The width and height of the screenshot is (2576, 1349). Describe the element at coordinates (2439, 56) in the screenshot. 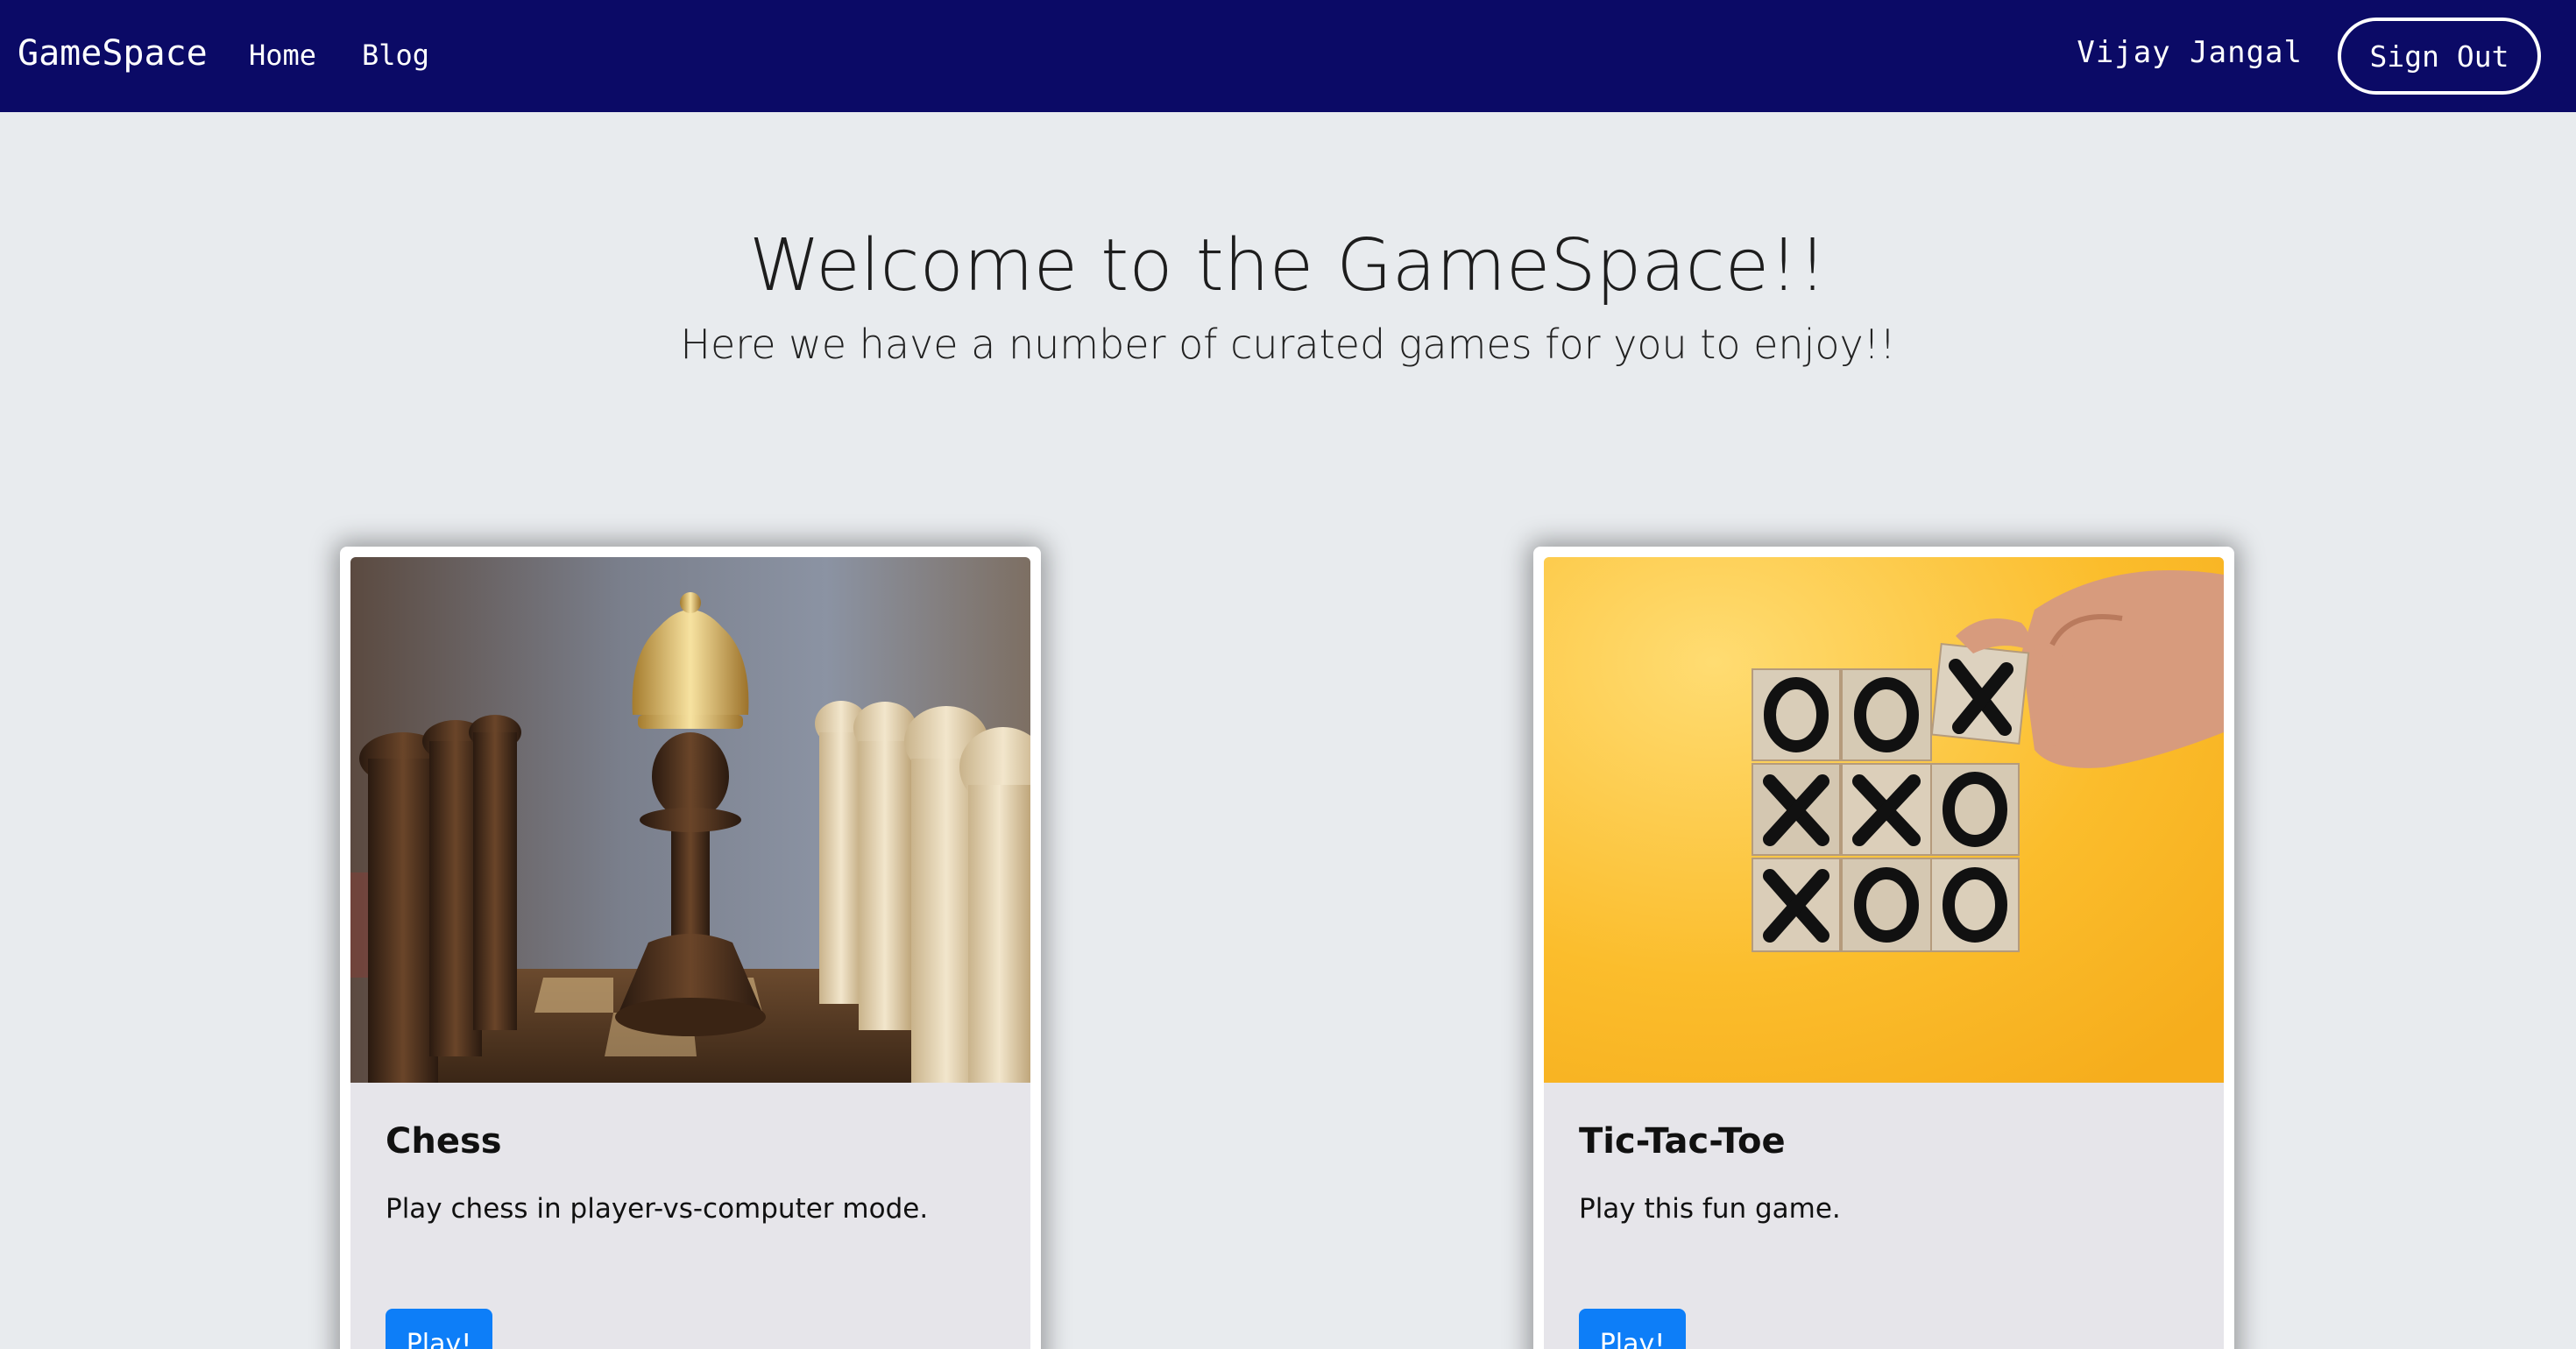

I see `sign-out-button: Sign Out` at that location.